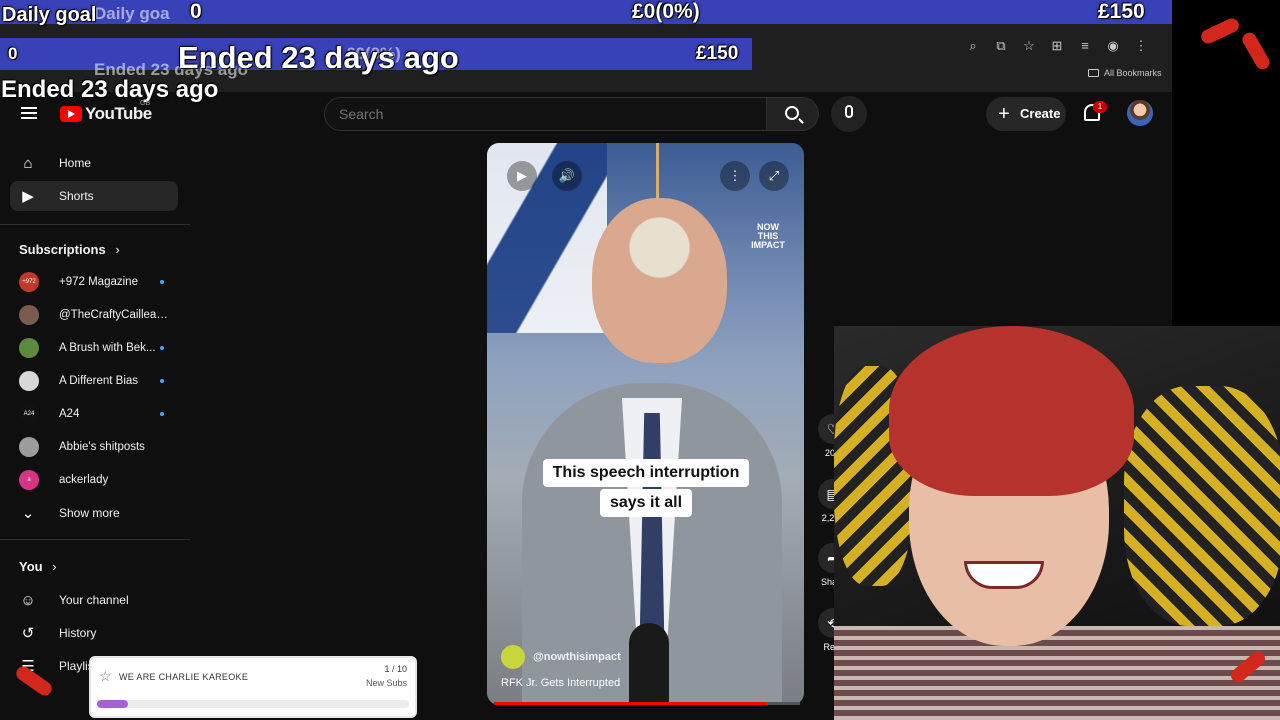  What do you see at coordinates (94, 633) in the screenshot?
I see `sidebar-item-history: ↺ History` at bounding box center [94, 633].